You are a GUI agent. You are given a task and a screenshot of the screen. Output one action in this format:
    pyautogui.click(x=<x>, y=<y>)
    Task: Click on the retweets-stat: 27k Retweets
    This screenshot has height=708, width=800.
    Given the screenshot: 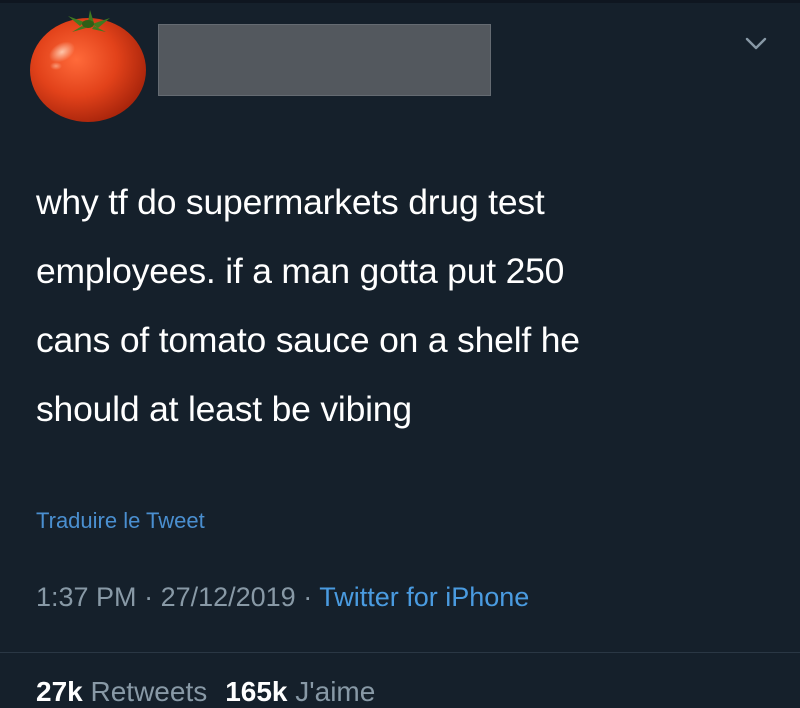 What is the action you would take?
    pyautogui.click(x=121, y=691)
    